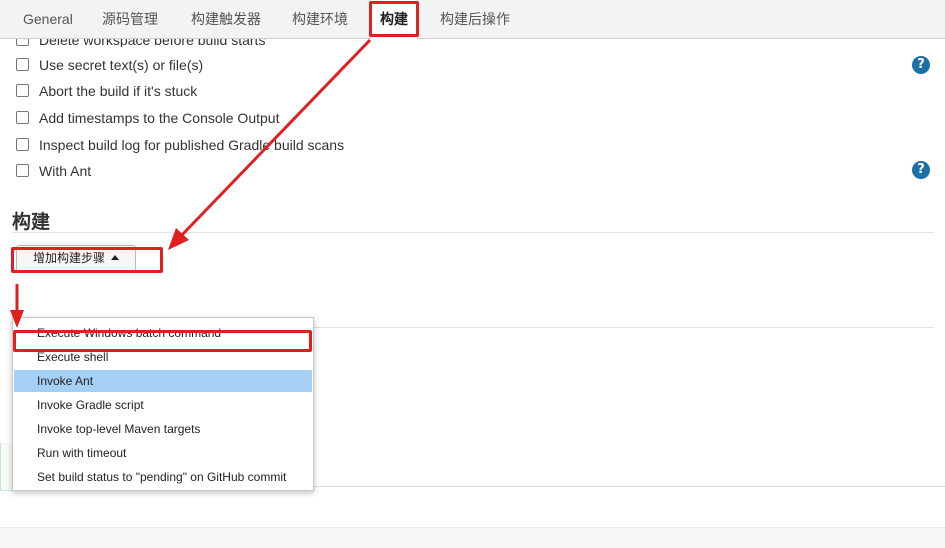 Image resolution: width=945 pixels, height=548 pixels. What do you see at coordinates (31, 222) in the screenshot?
I see `build-section-title: 构建` at bounding box center [31, 222].